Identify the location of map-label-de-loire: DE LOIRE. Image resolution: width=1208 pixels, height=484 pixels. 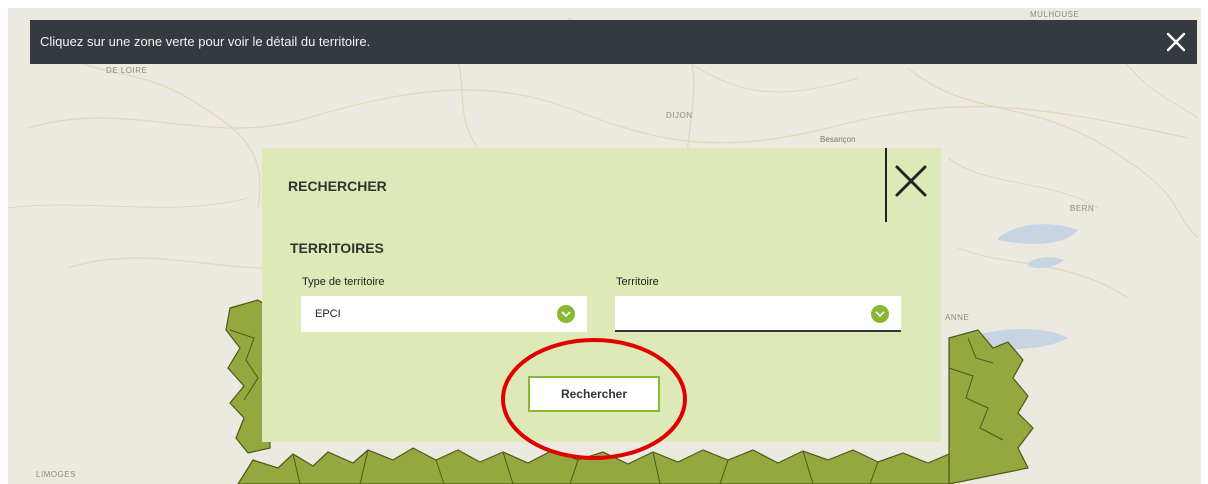
(127, 70).